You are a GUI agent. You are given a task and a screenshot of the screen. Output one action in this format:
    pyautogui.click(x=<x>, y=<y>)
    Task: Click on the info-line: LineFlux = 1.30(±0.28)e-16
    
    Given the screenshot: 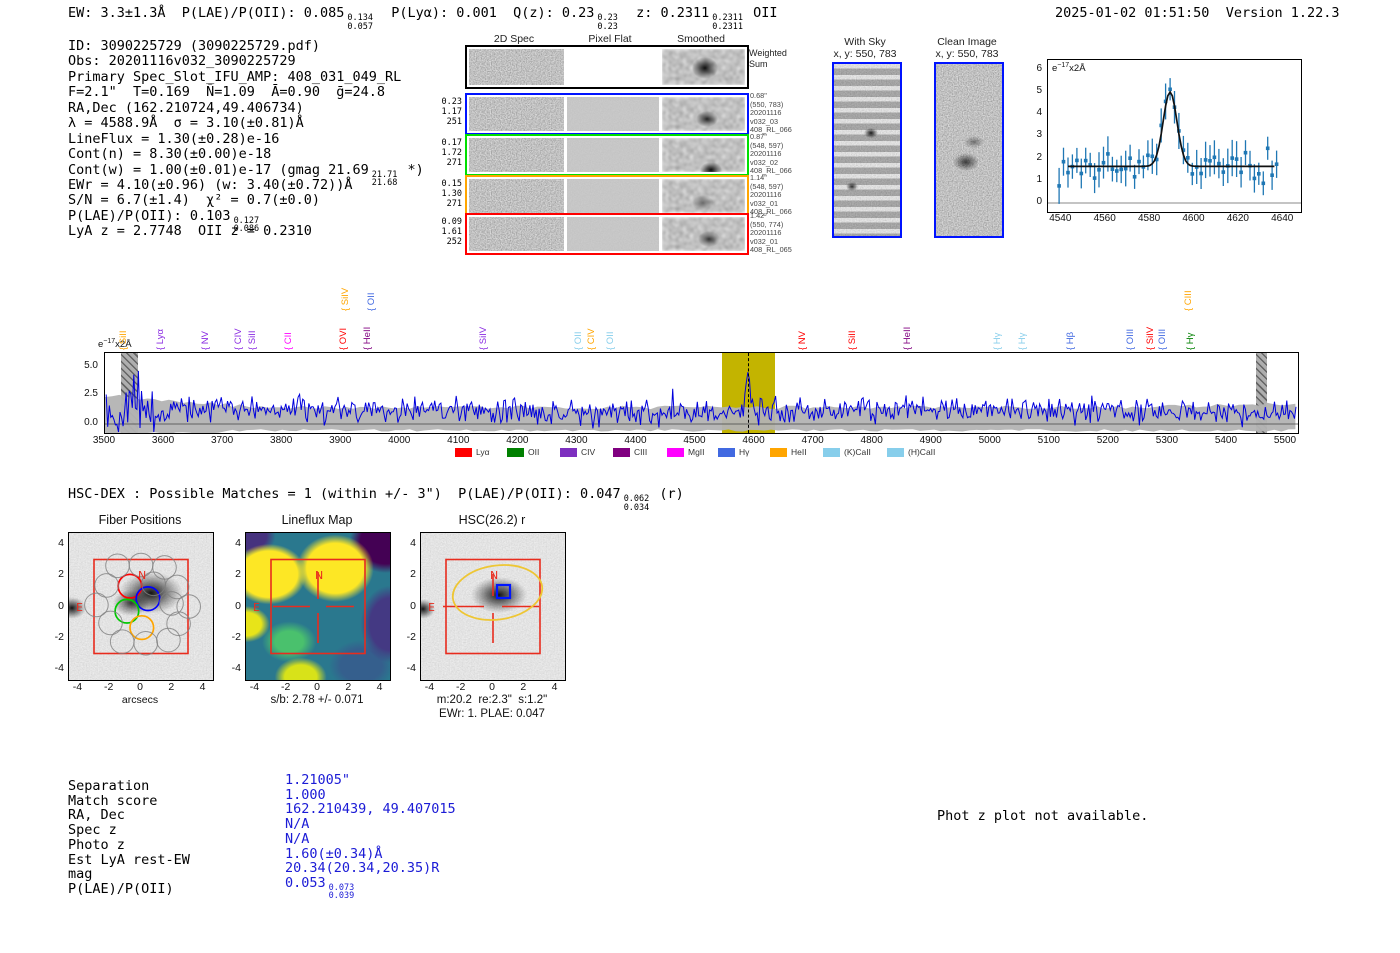 What is the action you would take?
    pyautogui.click(x=174, y=138)
    